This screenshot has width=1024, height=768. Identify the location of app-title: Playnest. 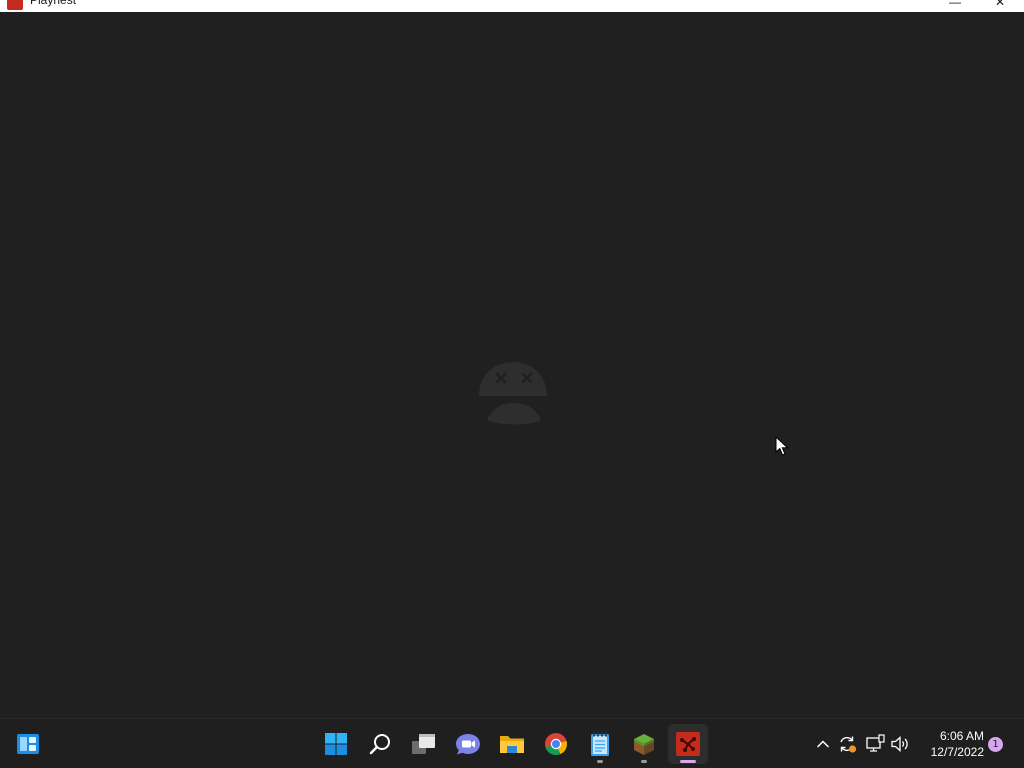
(53, 3).